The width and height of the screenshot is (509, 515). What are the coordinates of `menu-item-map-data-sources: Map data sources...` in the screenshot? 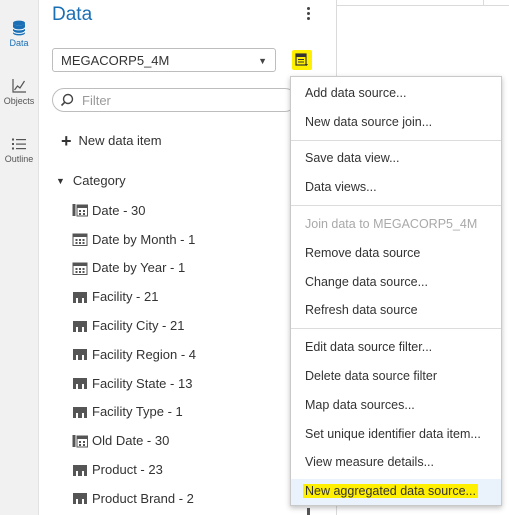 It's located at (360, 405).